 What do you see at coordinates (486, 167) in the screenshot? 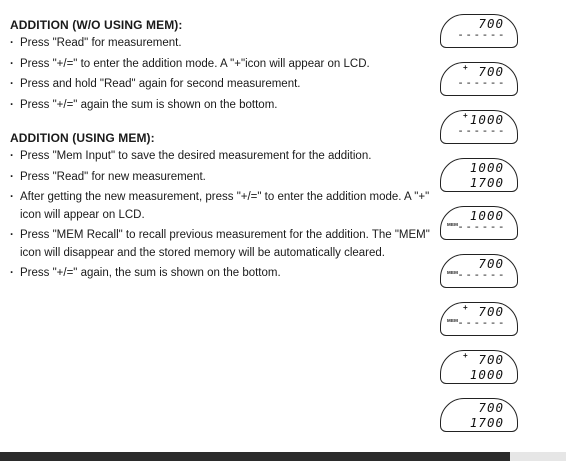
I see `lcd-top-reading: 1000` at bounding box center [486, 167].